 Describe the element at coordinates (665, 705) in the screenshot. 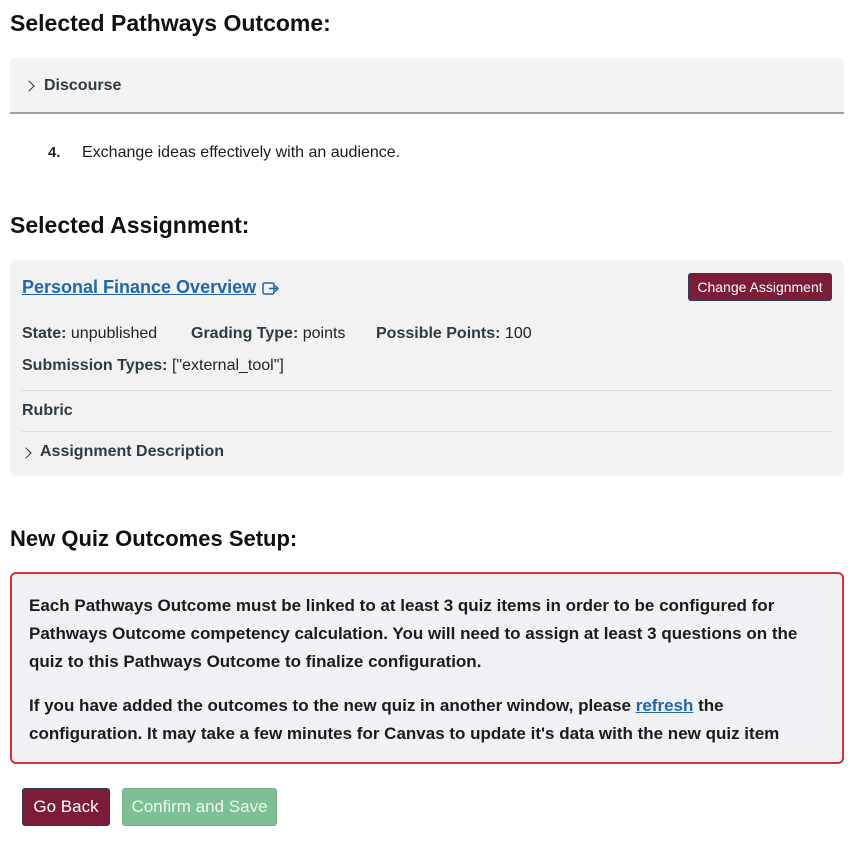

I see `refresh-link: refresh` at that location.